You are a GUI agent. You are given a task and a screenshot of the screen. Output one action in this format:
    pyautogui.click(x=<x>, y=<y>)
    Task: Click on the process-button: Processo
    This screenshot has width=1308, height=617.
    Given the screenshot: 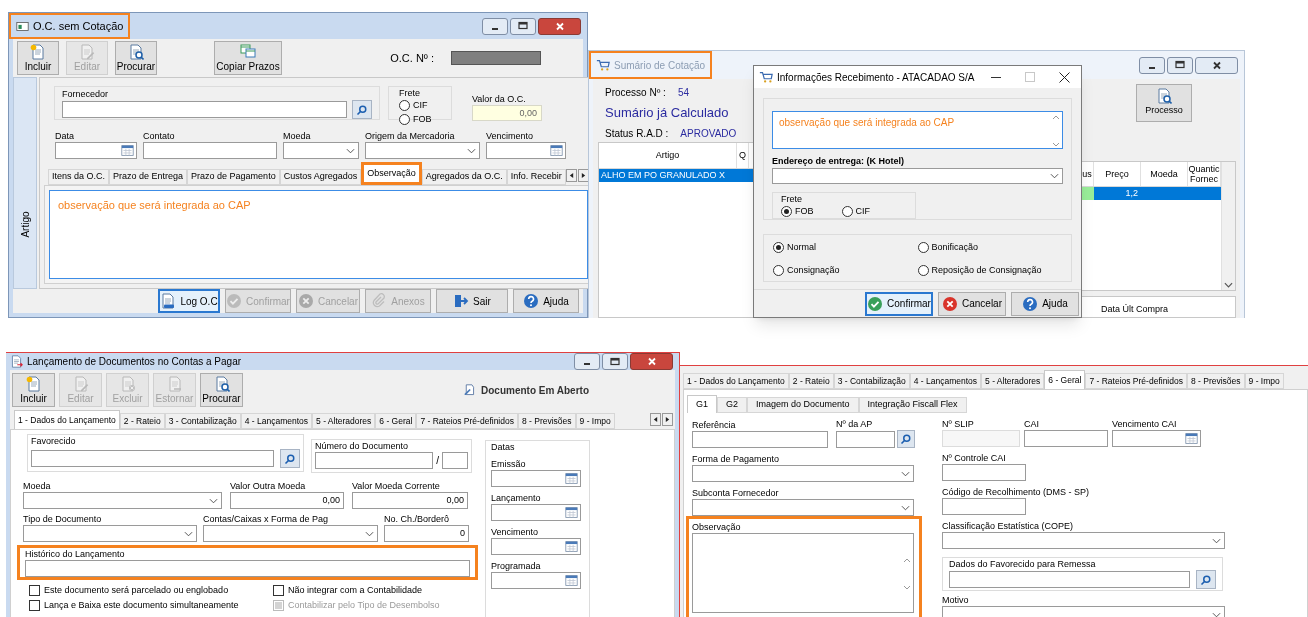 What is the action you would take?
    pyautogui.click(x=1164, y=103)
    